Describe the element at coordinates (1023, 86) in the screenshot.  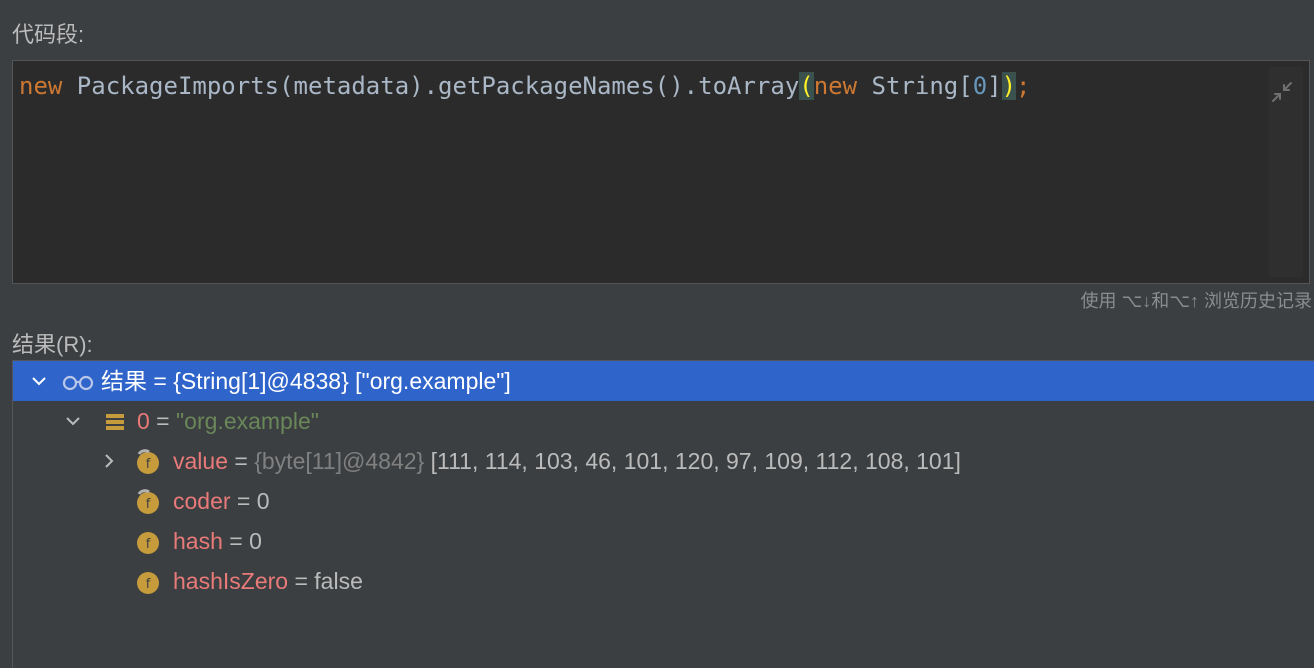
I see `code-semicolon: ;` at that location.